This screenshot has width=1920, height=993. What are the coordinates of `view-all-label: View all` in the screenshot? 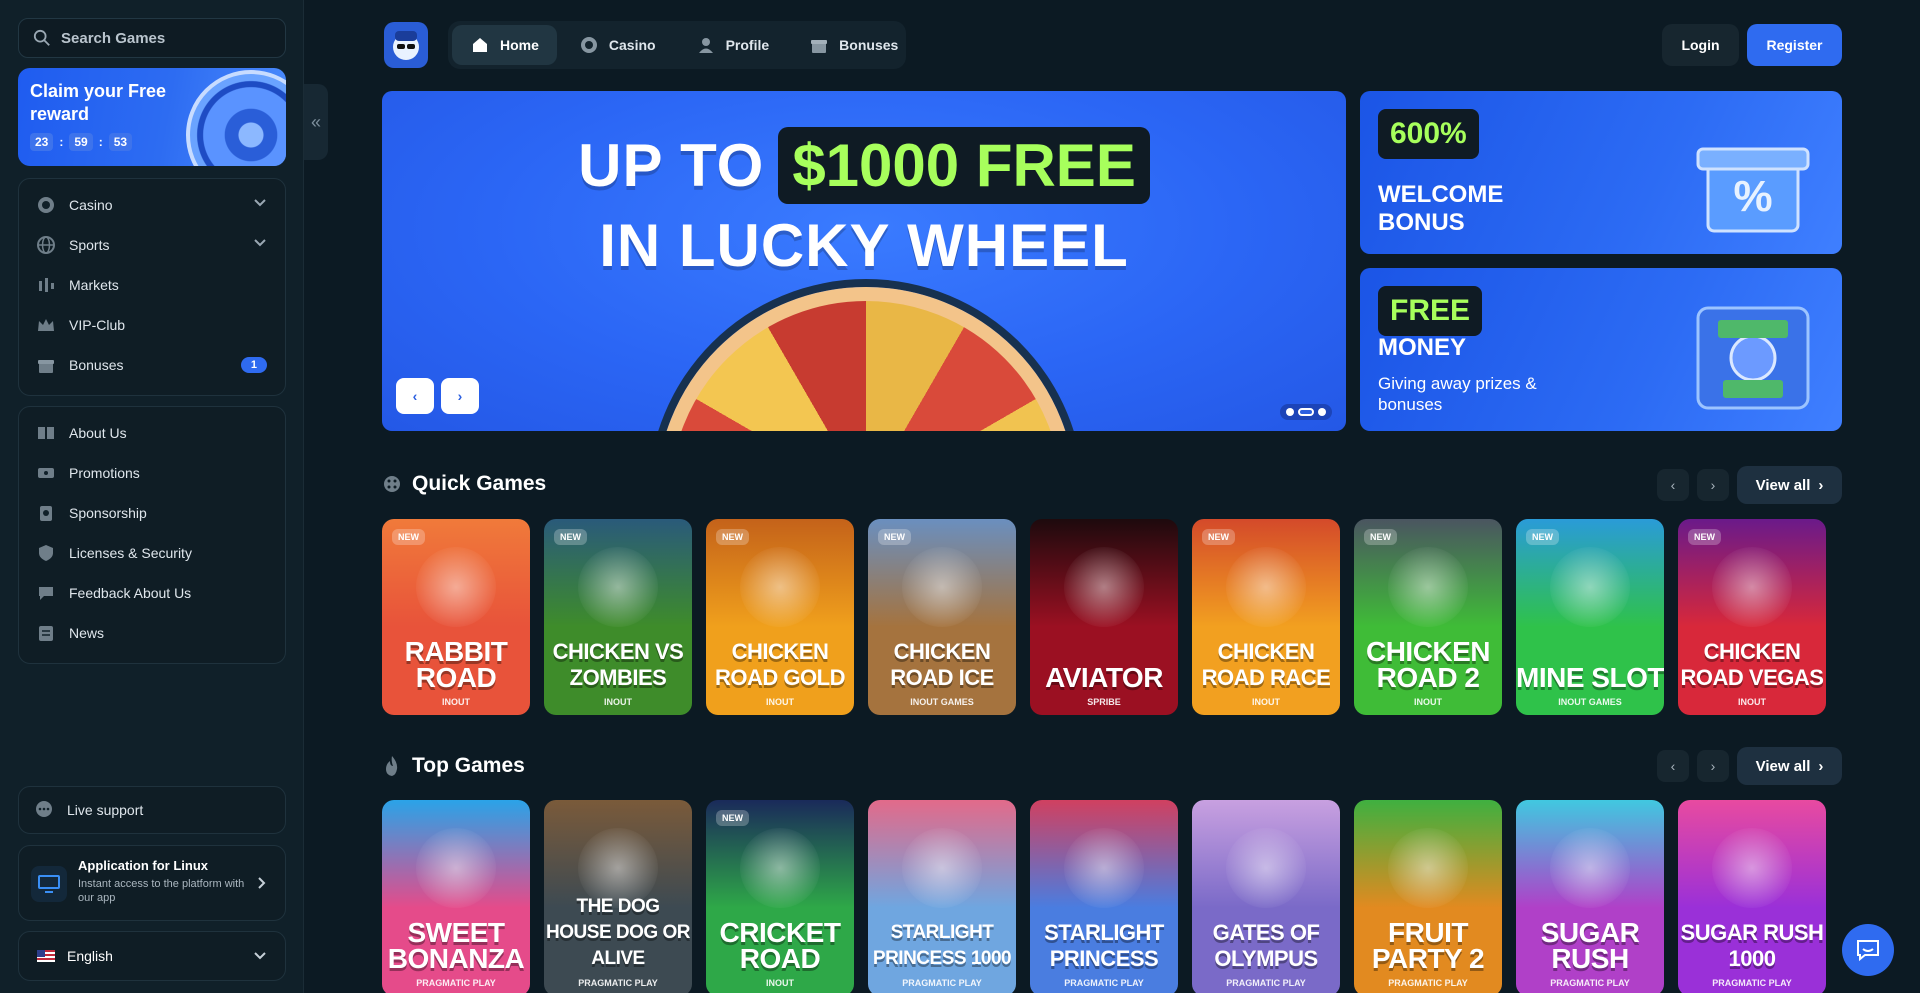 It's located at (1783, 485).